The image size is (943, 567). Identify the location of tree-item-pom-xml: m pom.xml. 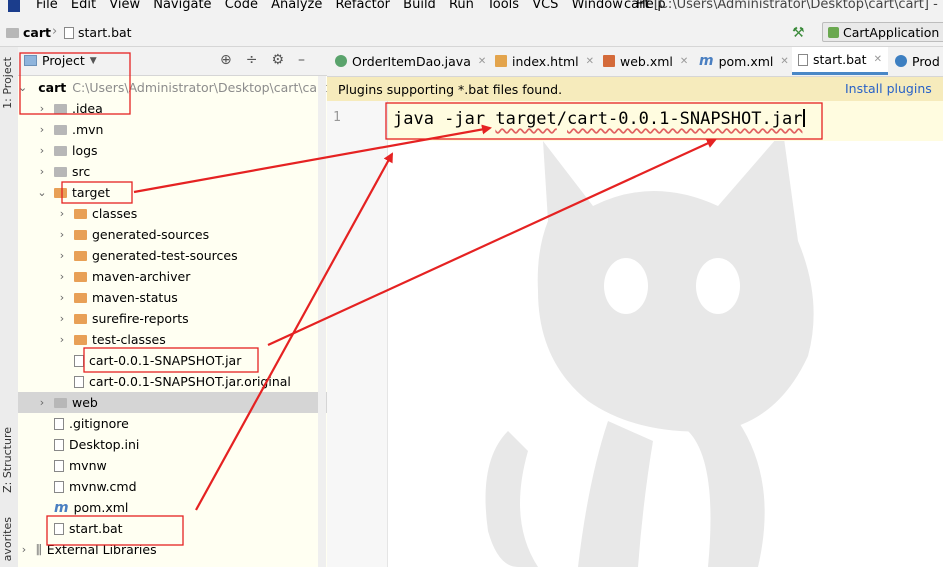
(172, 507).